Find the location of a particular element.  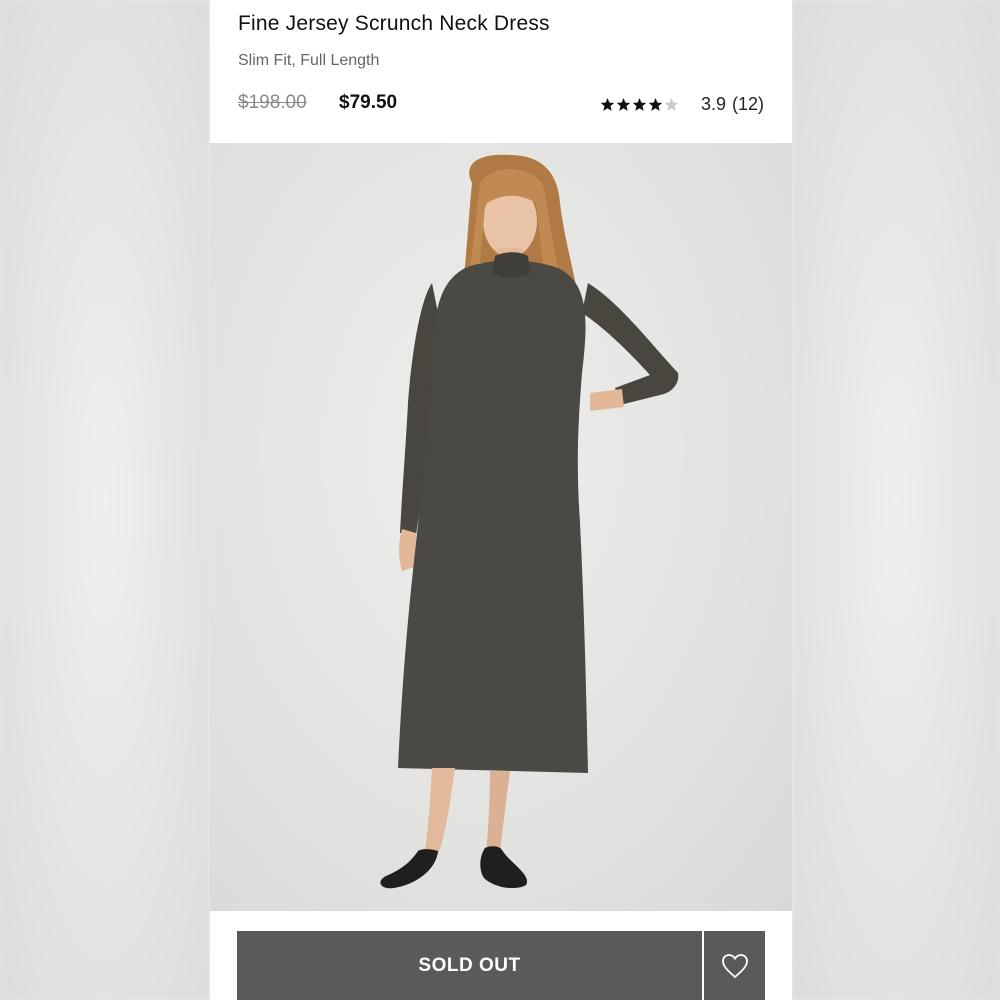

sale-price: $79.50 is located at coordinates (368, 102).